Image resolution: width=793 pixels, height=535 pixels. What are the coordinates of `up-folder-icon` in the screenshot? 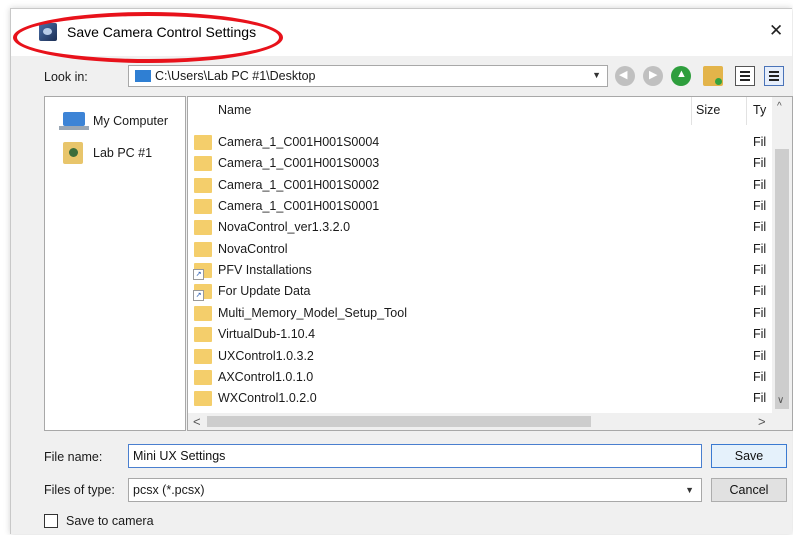 It's located at (681, 76).